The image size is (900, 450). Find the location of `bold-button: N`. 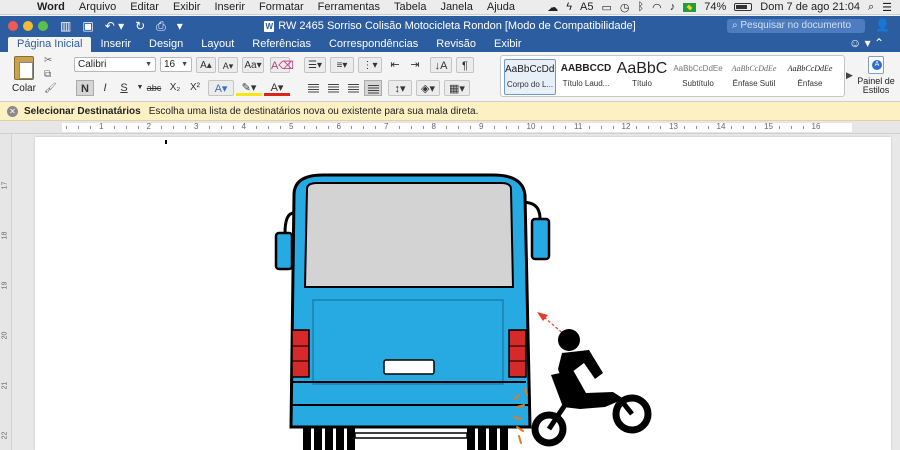

bold-button: N is located at coordinates (85, 88).